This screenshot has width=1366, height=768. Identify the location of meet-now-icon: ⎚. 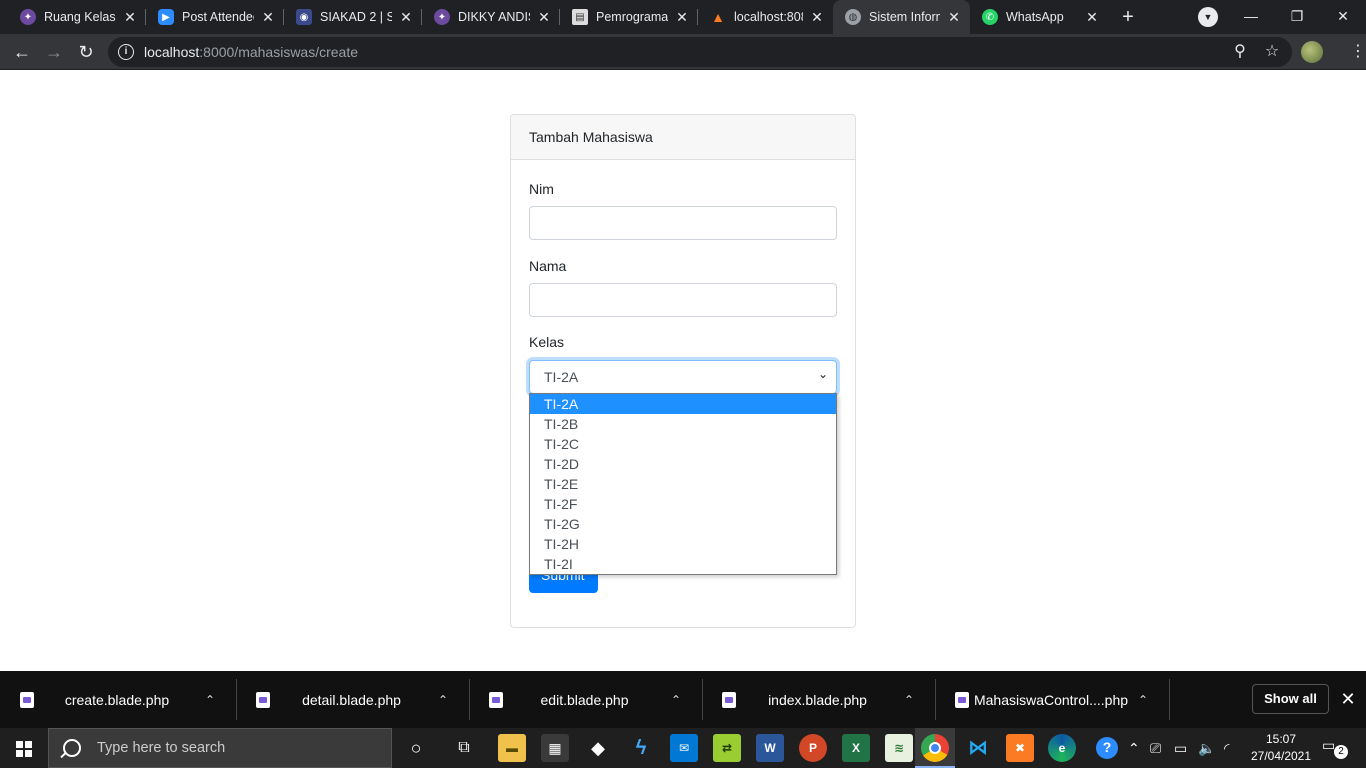
(1155, 748).